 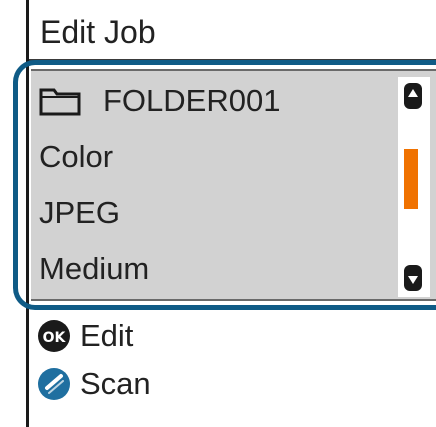 What do you see at coordinates (54, 384) in the screenshot?
I see `scan-button-icon` at bounding box center [54, 384].